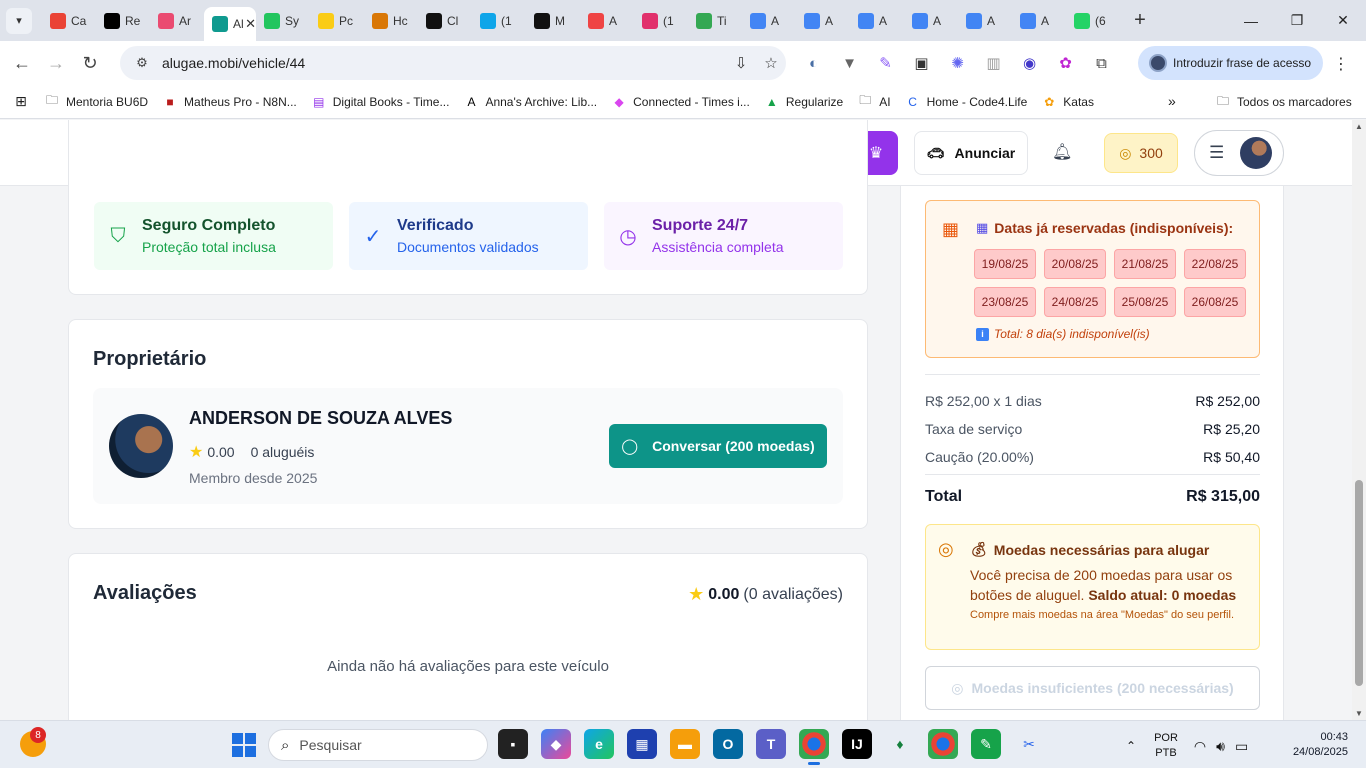 The height and width of the screenshot is (768, 1366). I want to click on browser-tab: Ti, so click(715, 21).